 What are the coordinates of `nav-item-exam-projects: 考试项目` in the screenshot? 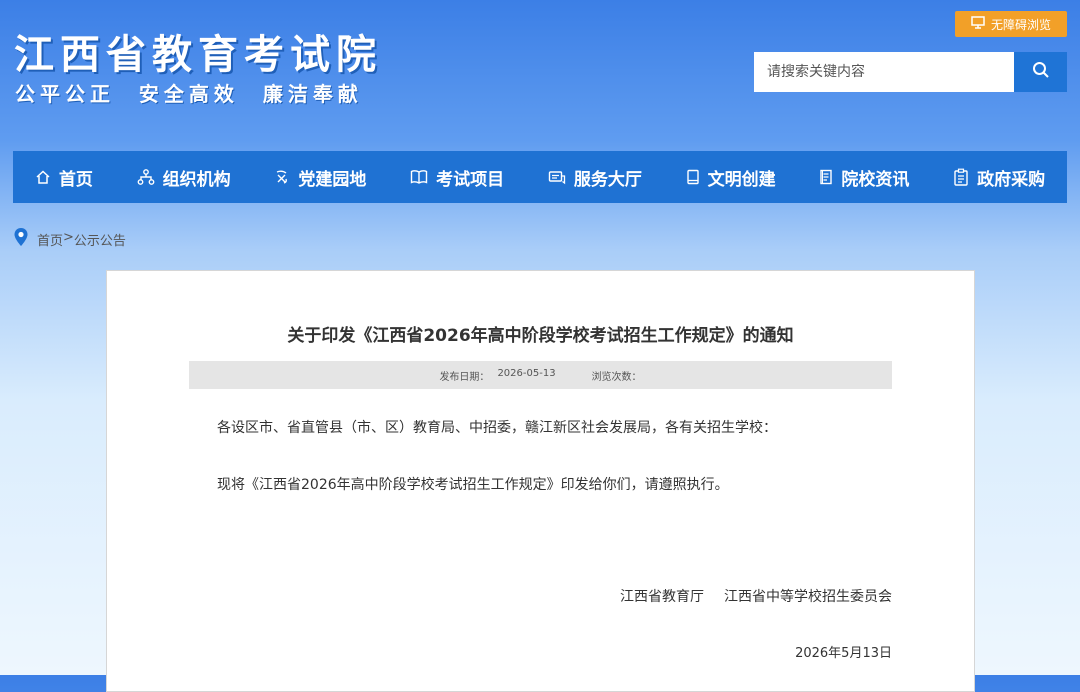 It's located at (457, 177).